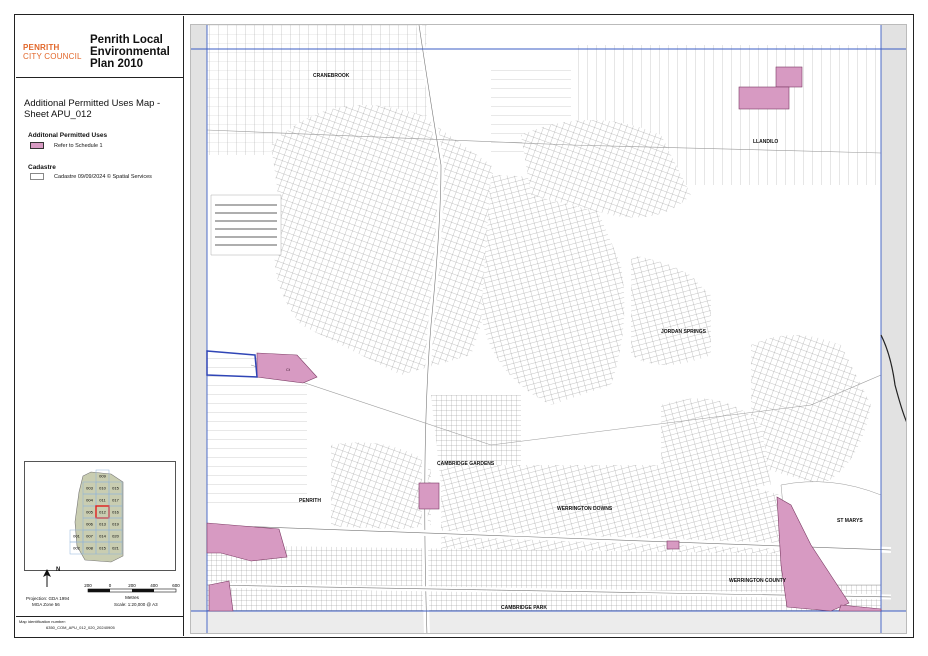 The height and width of the screenshot is (656, 928). I want to click on key-map-sheet-label: 001, so click(76, 536).